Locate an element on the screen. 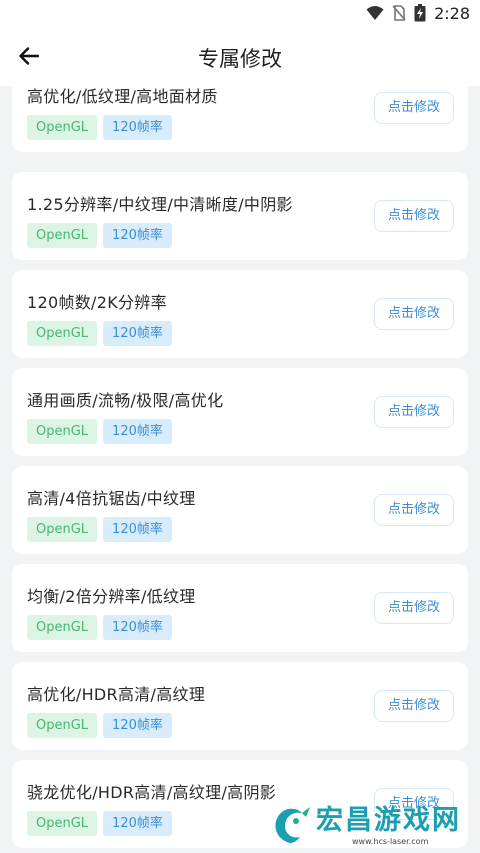 The width and height of the screenshot is (480, 853). wifi-icon is located at coordinates (375, 13).